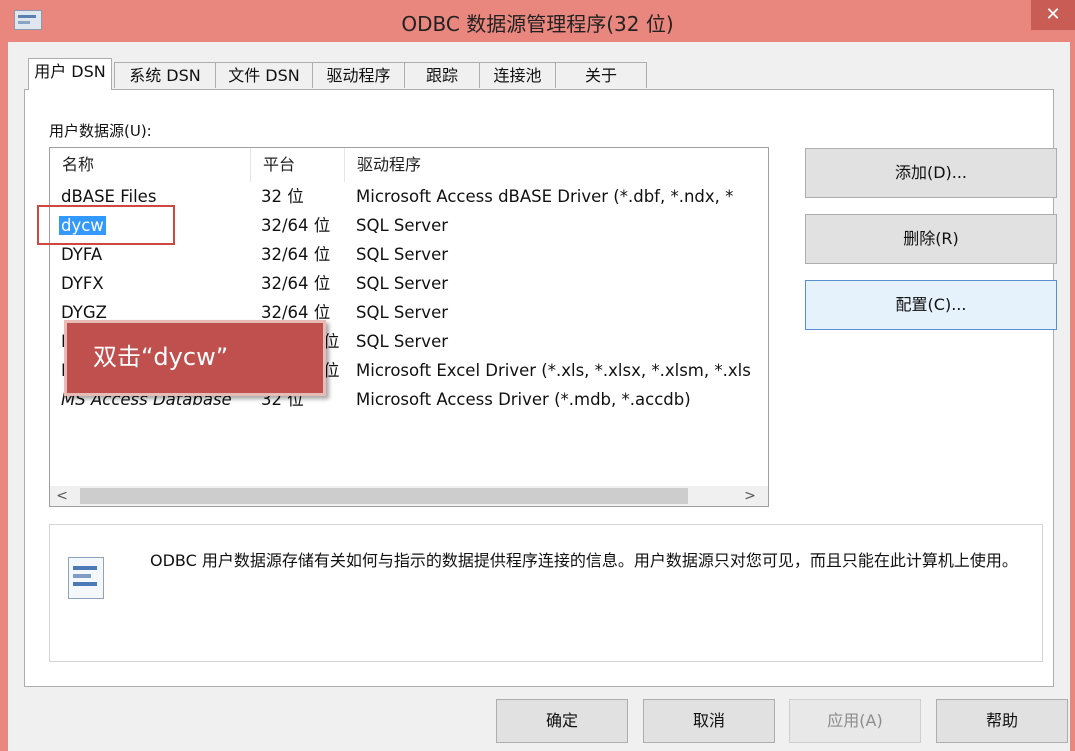 Image resolution: width=1075 pixels, height=751 pixels. Describe the element at coordinates (358, 75) in the screenshot. I see `tab-drivers: 驱动程序` at that location.